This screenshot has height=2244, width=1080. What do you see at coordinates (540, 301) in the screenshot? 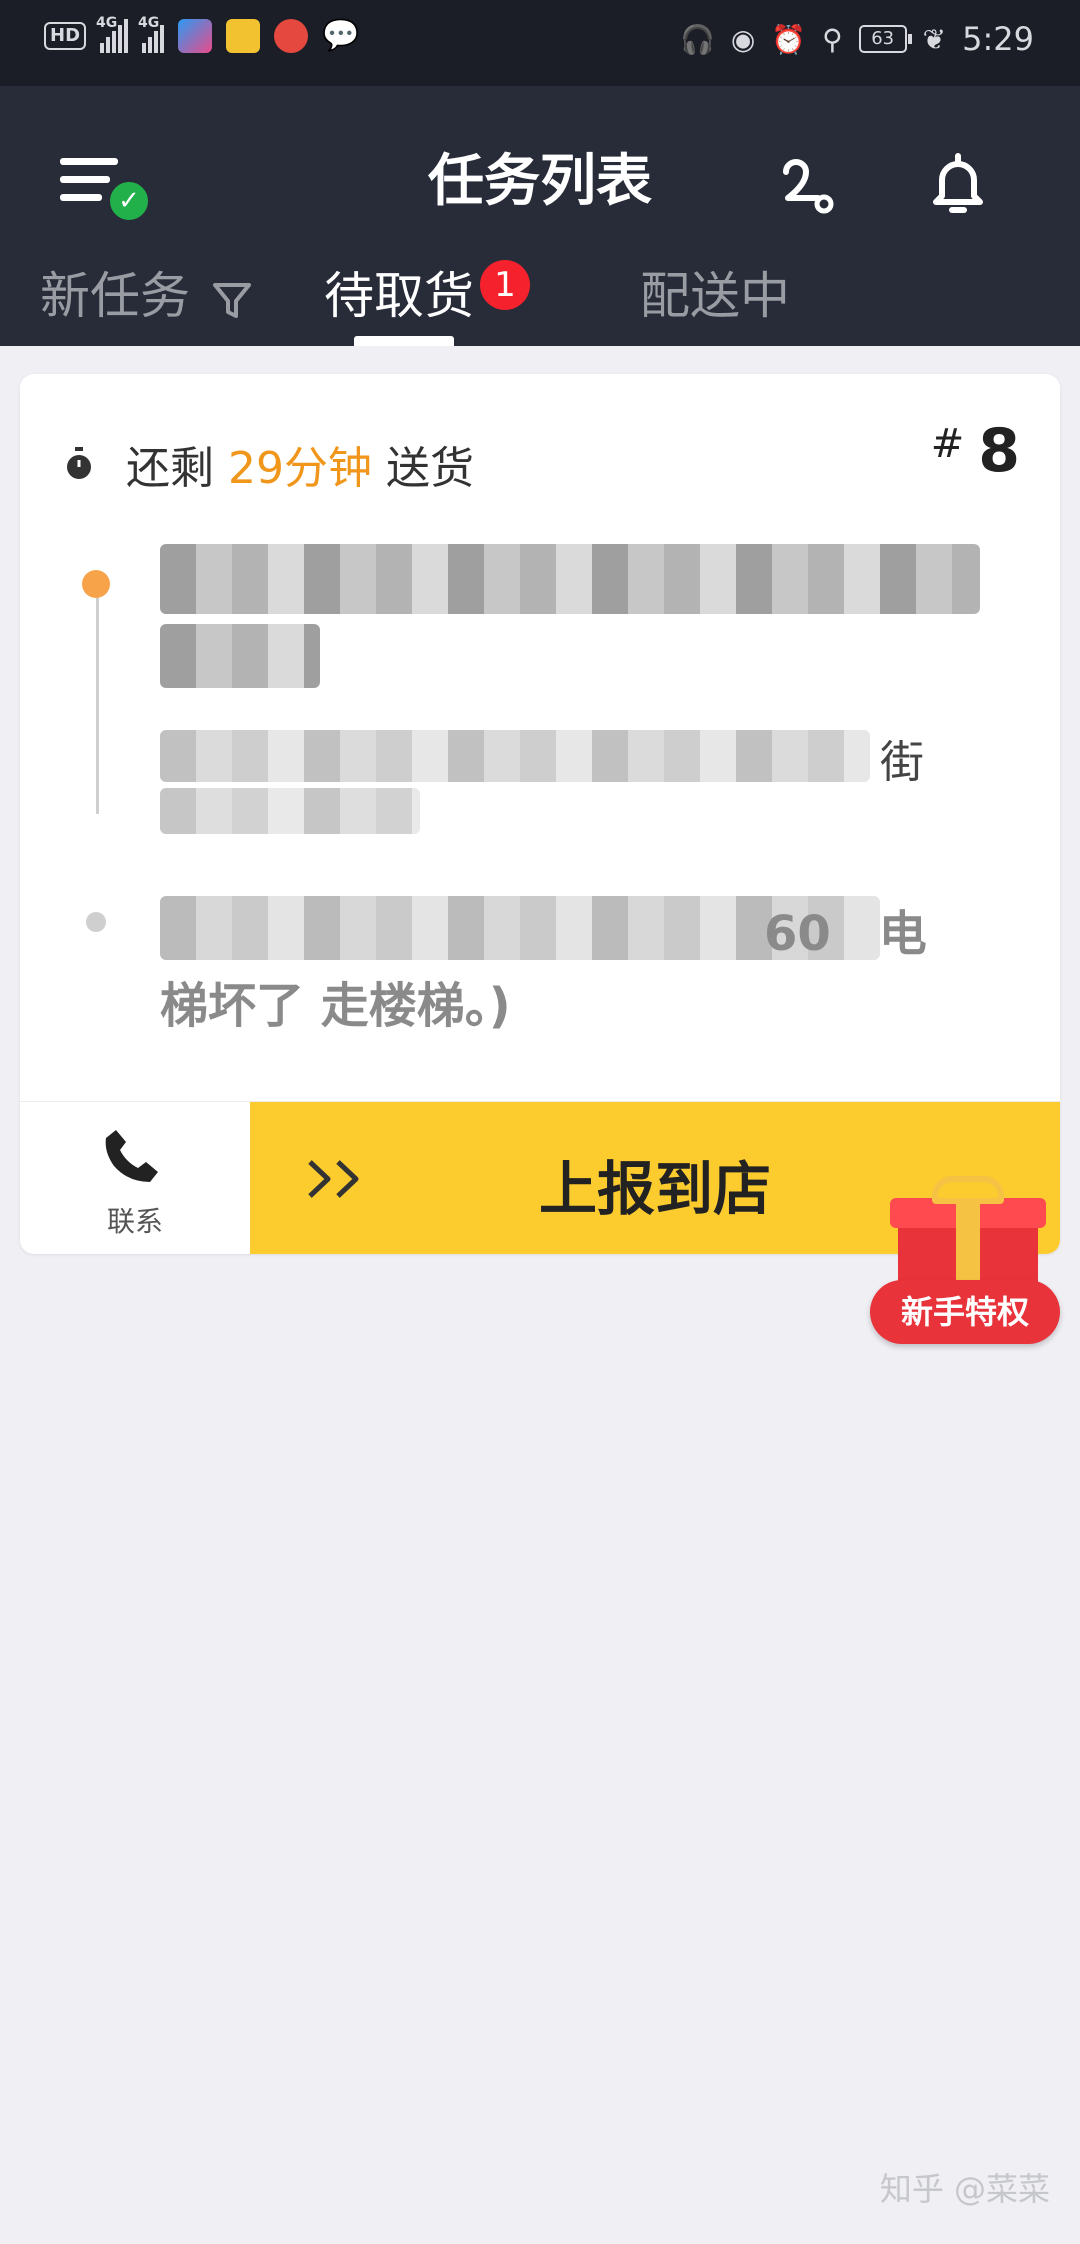
I see `tab-bar: 新任务 待取货 1 配送中` at bounding box center [540, 301].